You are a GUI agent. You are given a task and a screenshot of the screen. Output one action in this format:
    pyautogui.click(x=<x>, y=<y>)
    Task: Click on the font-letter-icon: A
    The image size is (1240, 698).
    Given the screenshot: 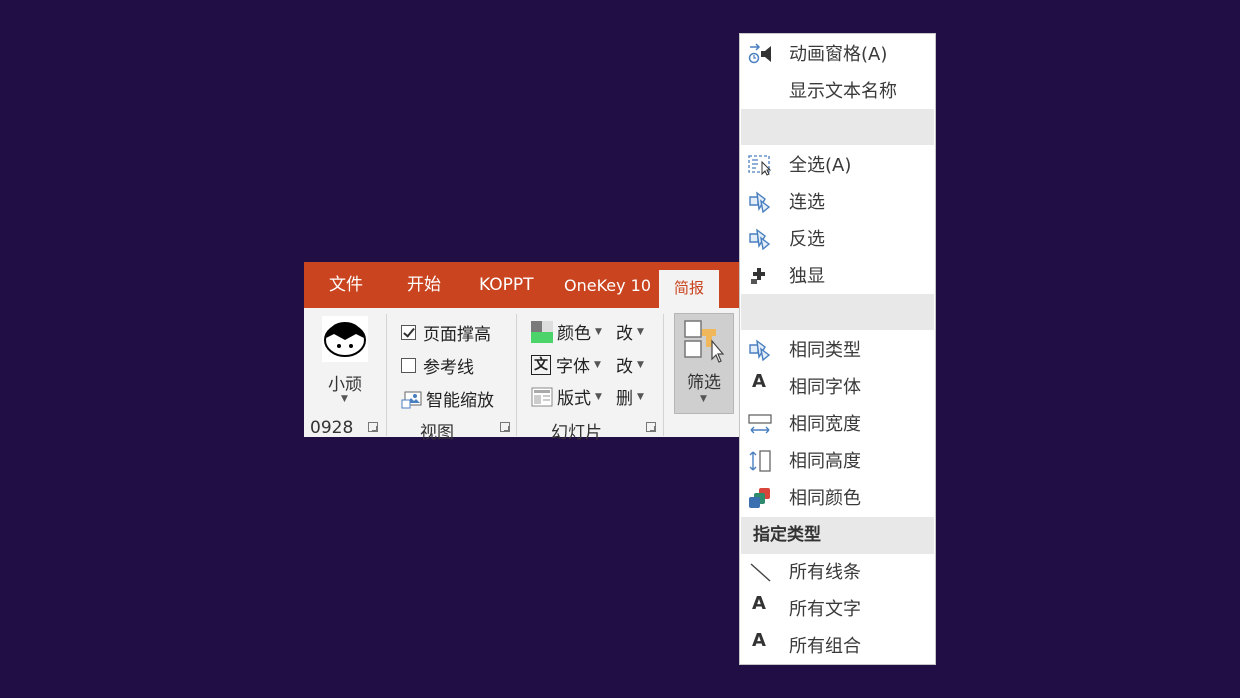 What is the action you would take?
    pyautogui.click(x=759, y=381)
    